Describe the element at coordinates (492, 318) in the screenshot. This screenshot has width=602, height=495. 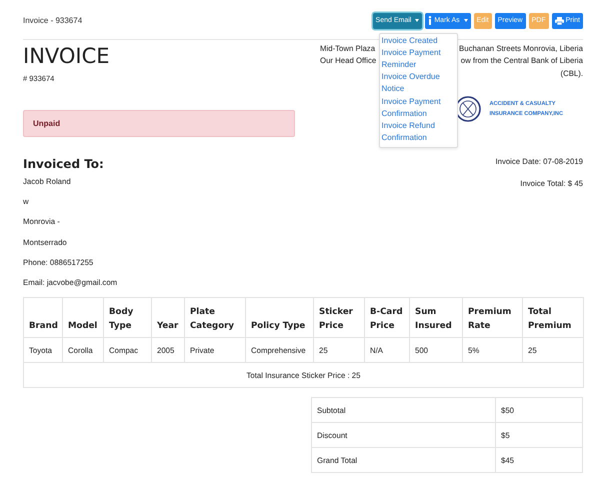
I see `column-header: Premium Rate` at that location.